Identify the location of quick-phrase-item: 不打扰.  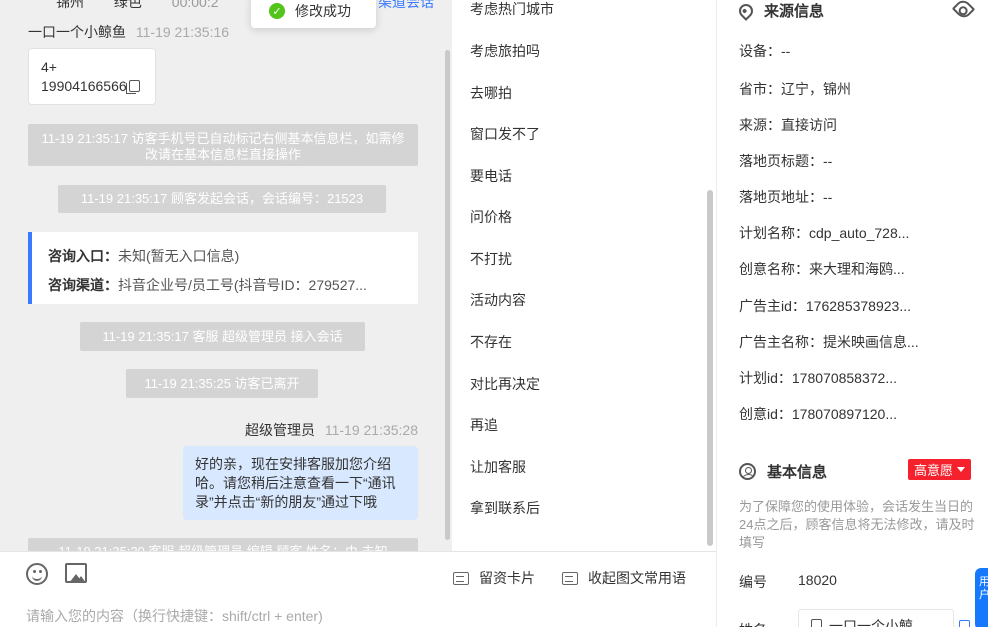
(491, 259).